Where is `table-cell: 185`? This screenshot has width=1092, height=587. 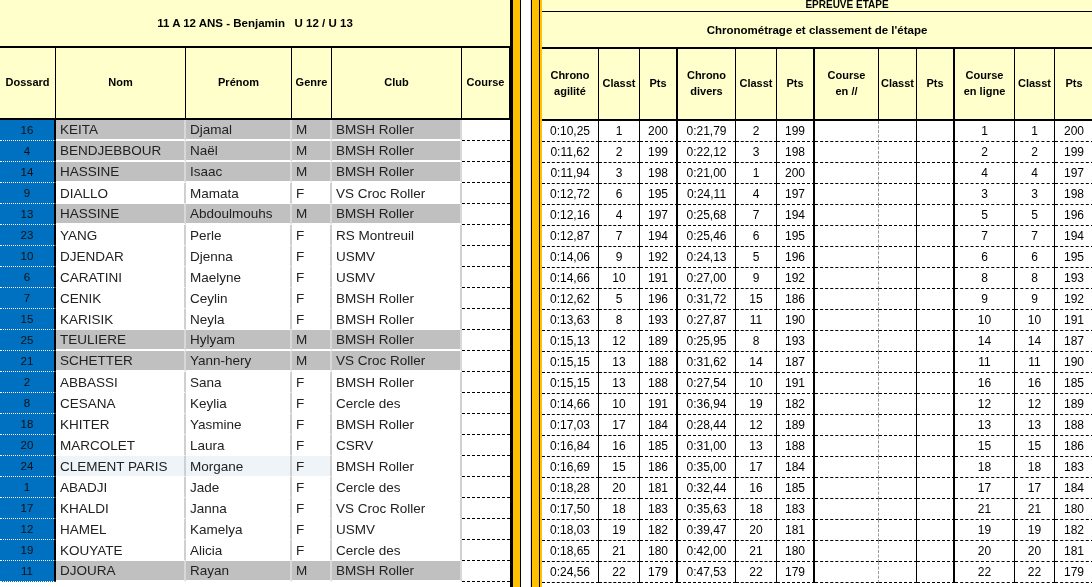
table-cell: 185 is located at coordinates (796, 488).